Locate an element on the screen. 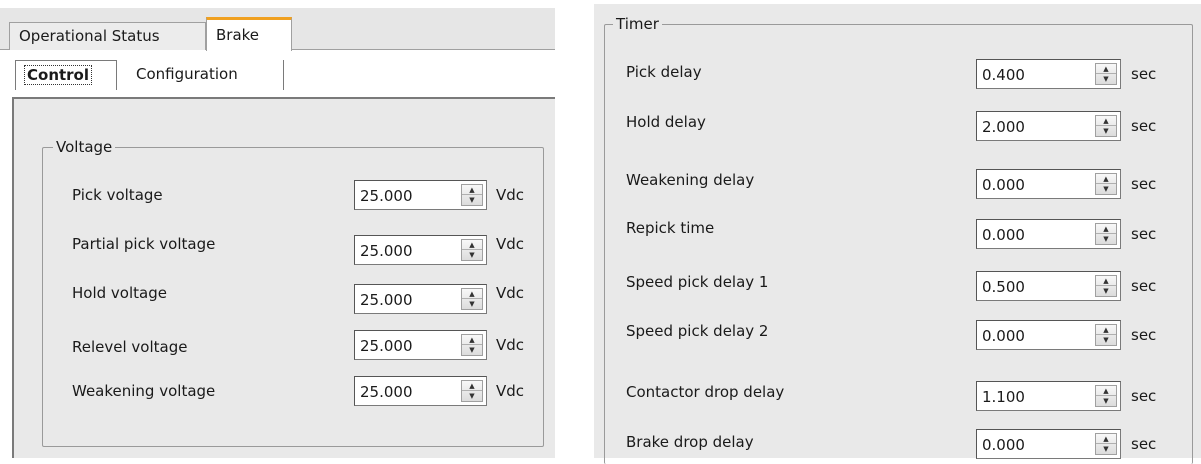  contactor-drop-delay-label: Contactor drop delay is located at coordinates (705, 392).